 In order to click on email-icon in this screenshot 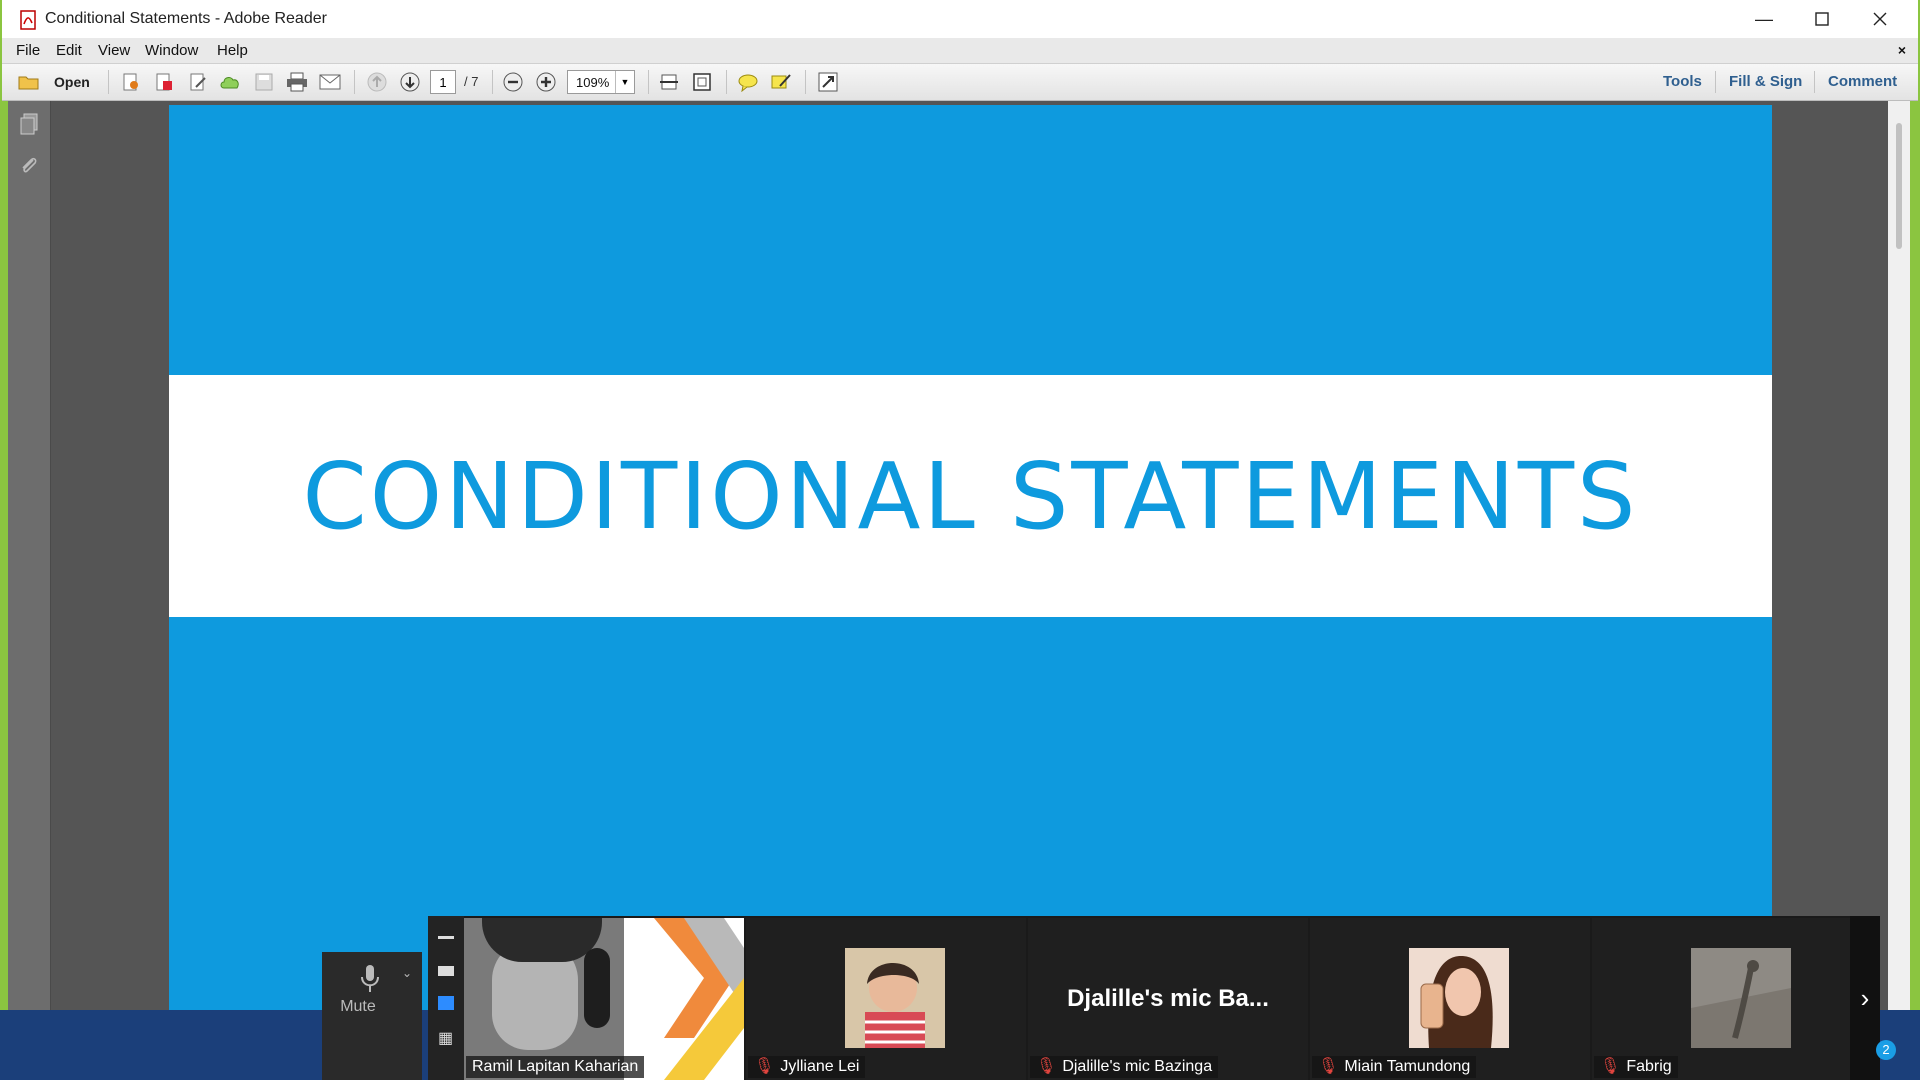, I will do `click(330, 82)`.